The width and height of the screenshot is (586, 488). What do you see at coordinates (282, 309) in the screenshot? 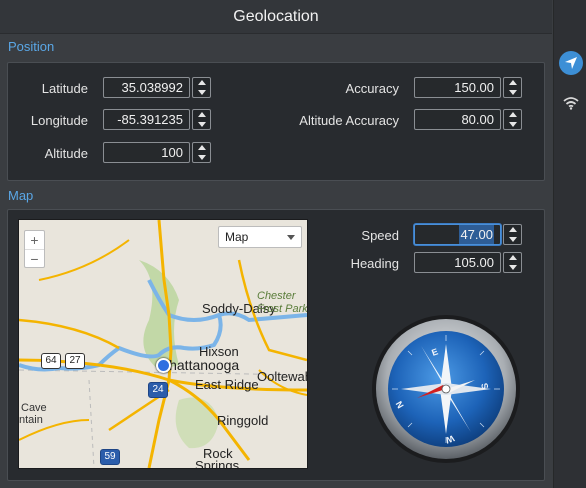
I see `map-place-frost-park: Frost Park` at bounding box center [282, 309].